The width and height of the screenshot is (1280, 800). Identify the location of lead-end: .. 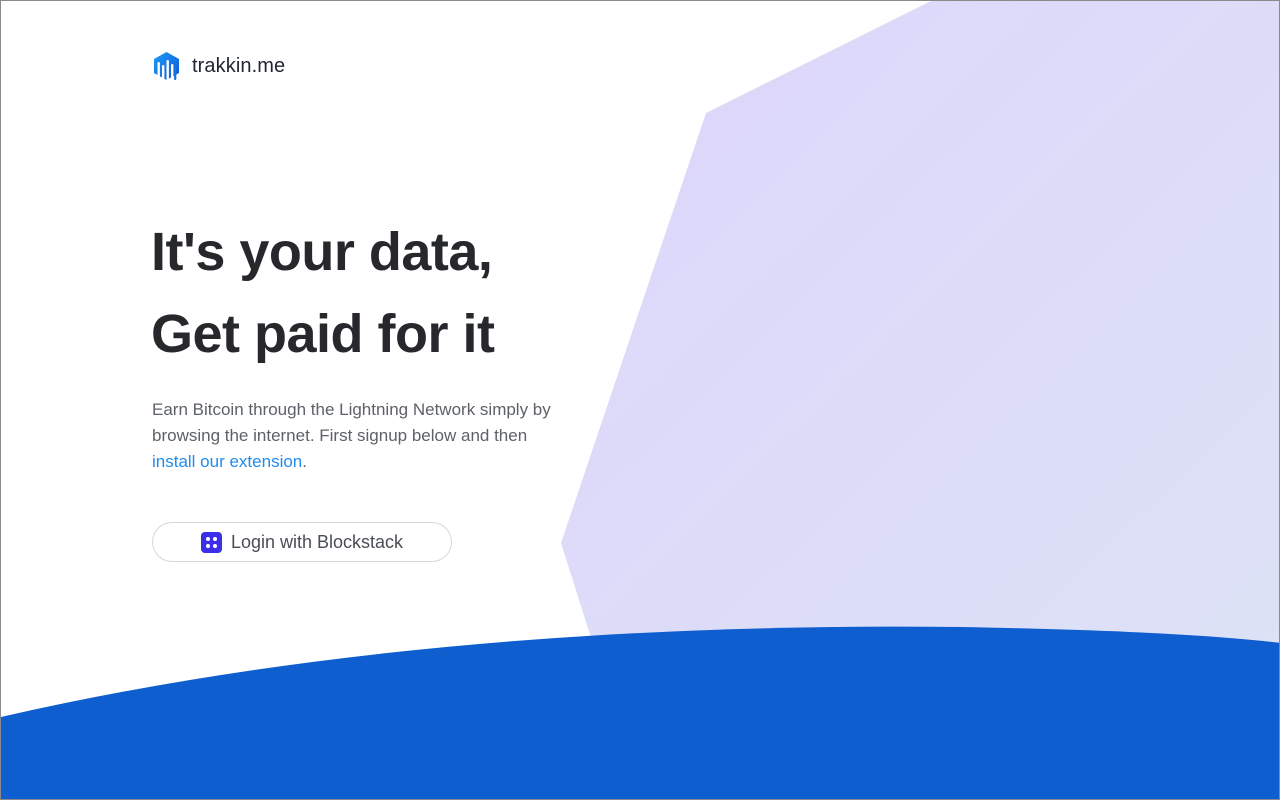
(304, 461).